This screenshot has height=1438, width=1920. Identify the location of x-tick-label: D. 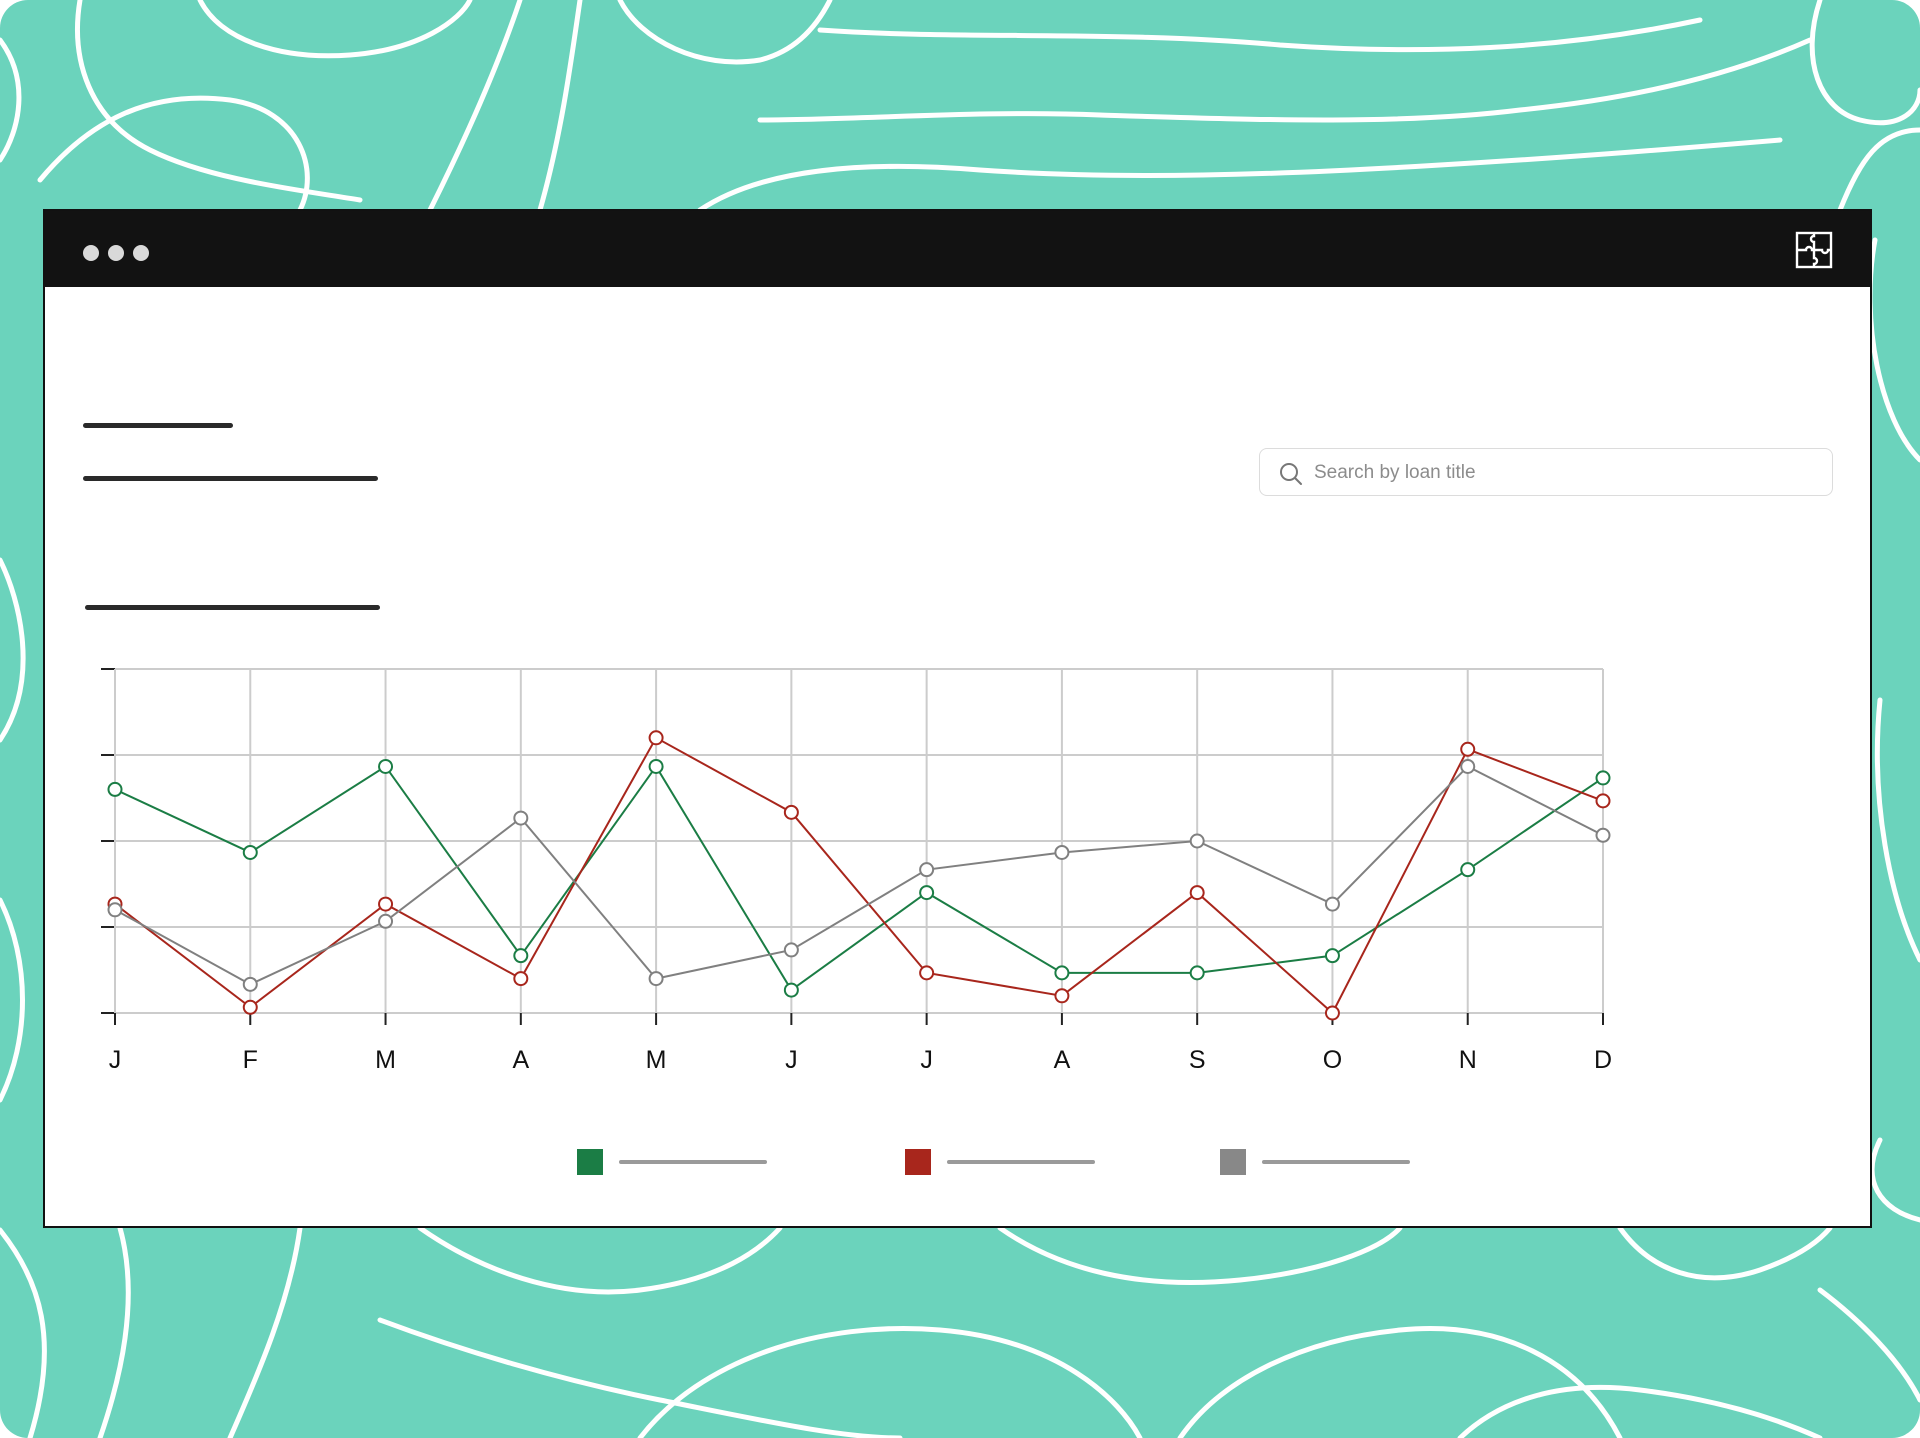
(1603, 1060).